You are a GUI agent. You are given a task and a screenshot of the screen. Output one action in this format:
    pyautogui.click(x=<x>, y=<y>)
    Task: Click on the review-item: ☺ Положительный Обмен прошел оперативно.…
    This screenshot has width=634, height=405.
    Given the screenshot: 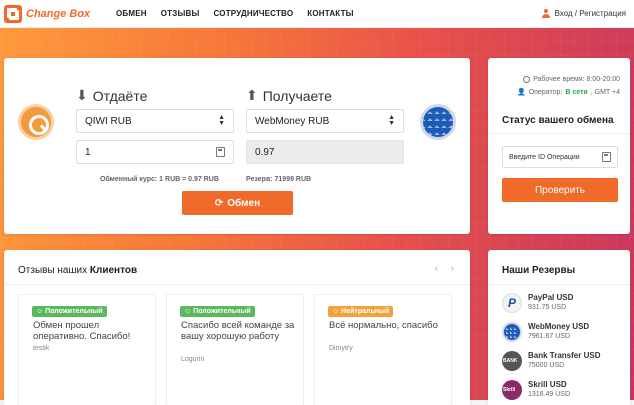 What is the action you would take?
    pyautogui.click(x=87, y=349)
    